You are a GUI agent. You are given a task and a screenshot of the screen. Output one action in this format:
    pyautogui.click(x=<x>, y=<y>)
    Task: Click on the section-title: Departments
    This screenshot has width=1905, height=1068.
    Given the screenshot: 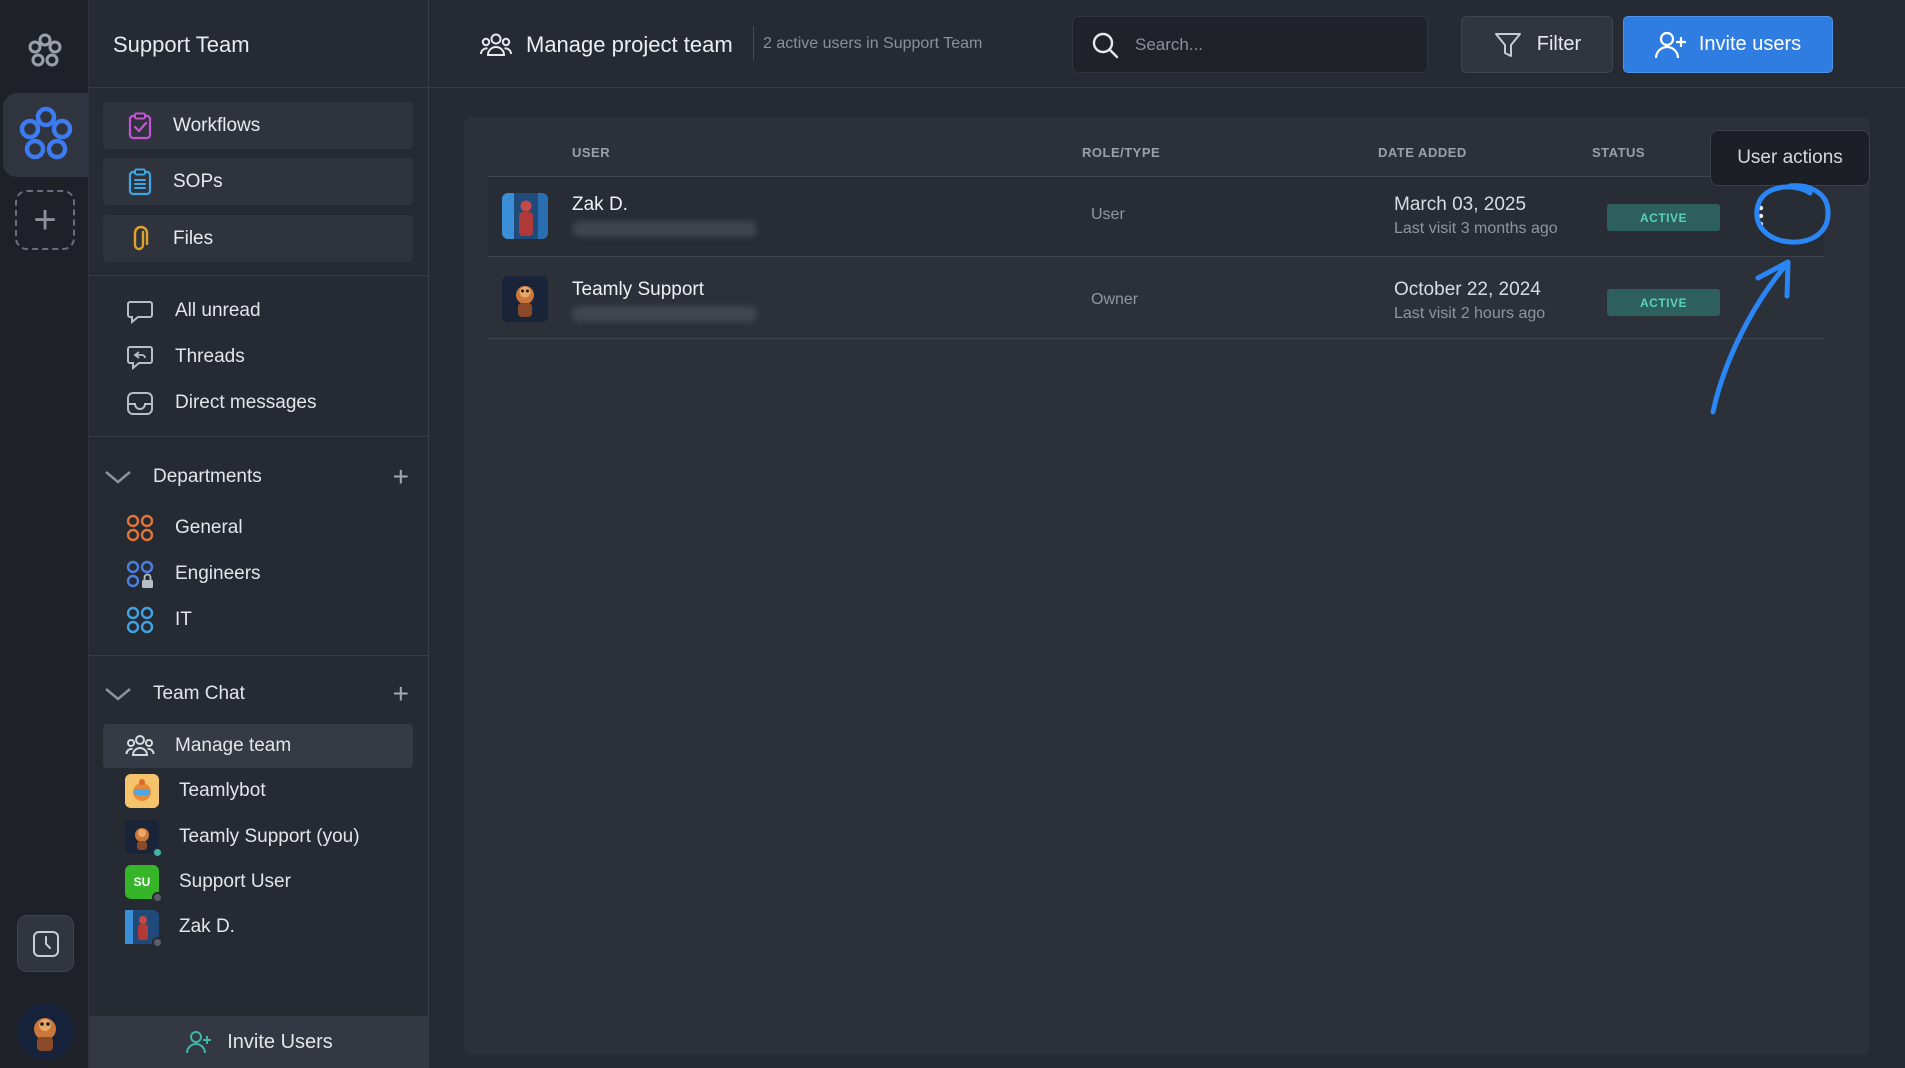 What is the action you would take?
    pyautogui.click(x=207, y=476)
    